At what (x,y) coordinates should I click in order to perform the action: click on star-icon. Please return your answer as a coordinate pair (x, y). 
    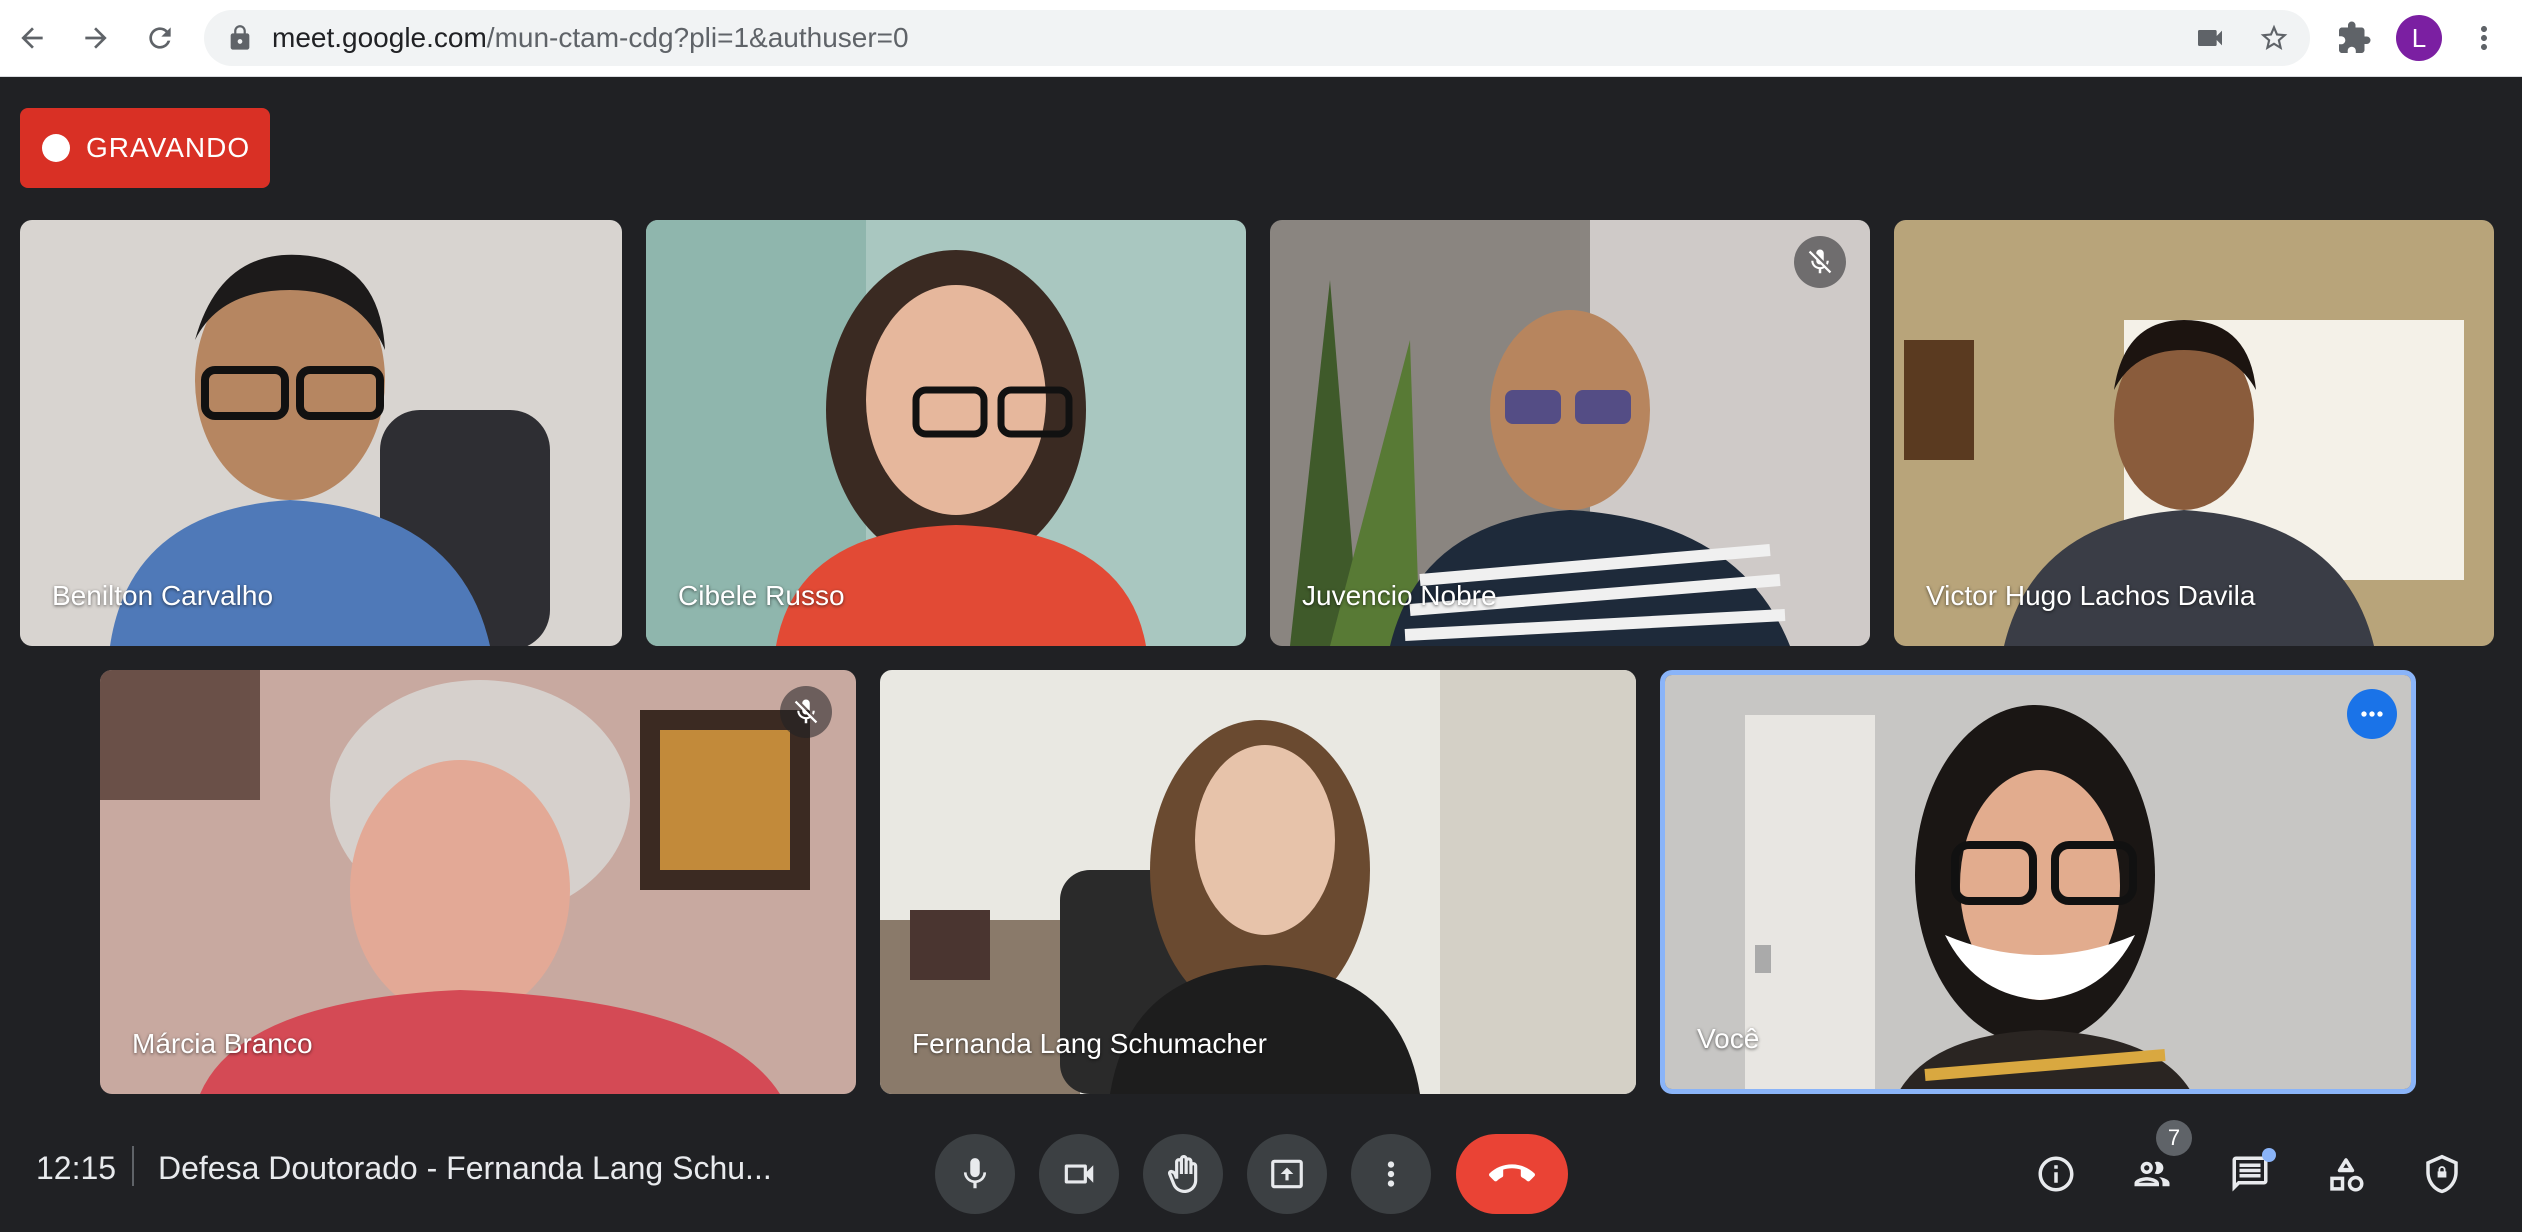
    Looking at the image, I should click on (2274, 38).